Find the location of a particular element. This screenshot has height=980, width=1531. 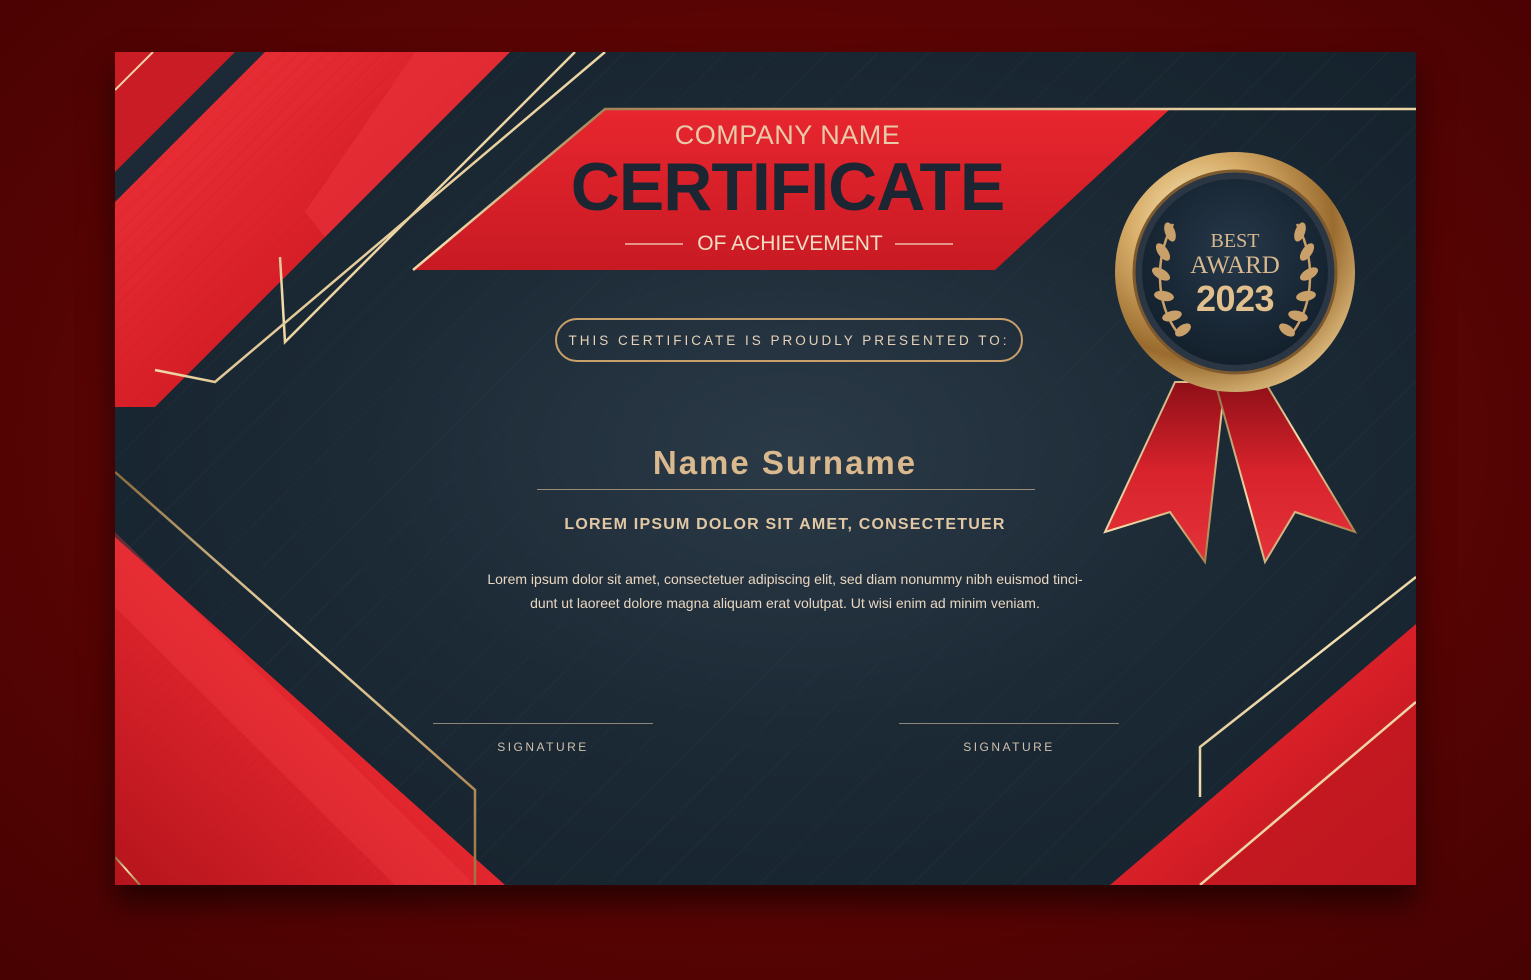

company-name: COMPANY NAME is located at coordinates (787, 135).